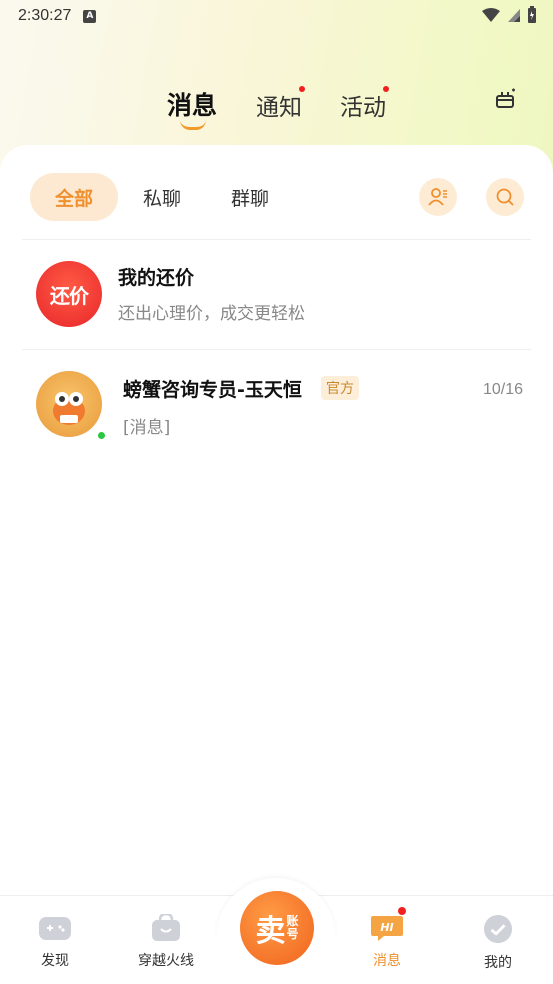 This screenshot has width=553, height=984. Describe the element at coordinates (162, 197) in the screenshot. I see `filter-private: 私聊` at that location.